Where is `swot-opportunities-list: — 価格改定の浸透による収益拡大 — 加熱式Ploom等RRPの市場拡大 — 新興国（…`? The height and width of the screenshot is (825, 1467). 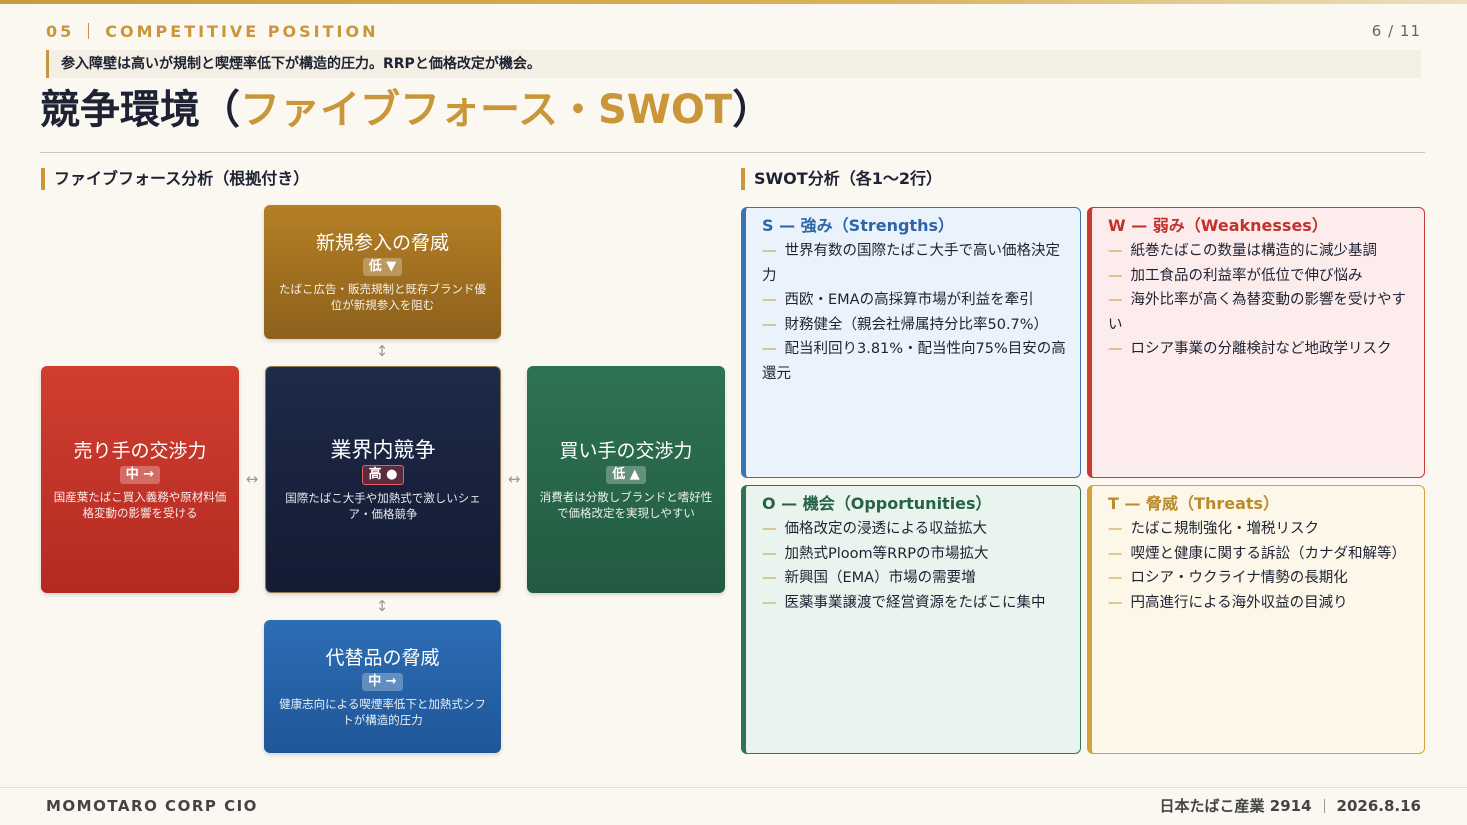 swot-opportunities-list: — 価格改定の浸透による収益拡大 — 加熱式Ploom等RRPの市場拡大 — 新興国（… is located at coordinates (914, 566).